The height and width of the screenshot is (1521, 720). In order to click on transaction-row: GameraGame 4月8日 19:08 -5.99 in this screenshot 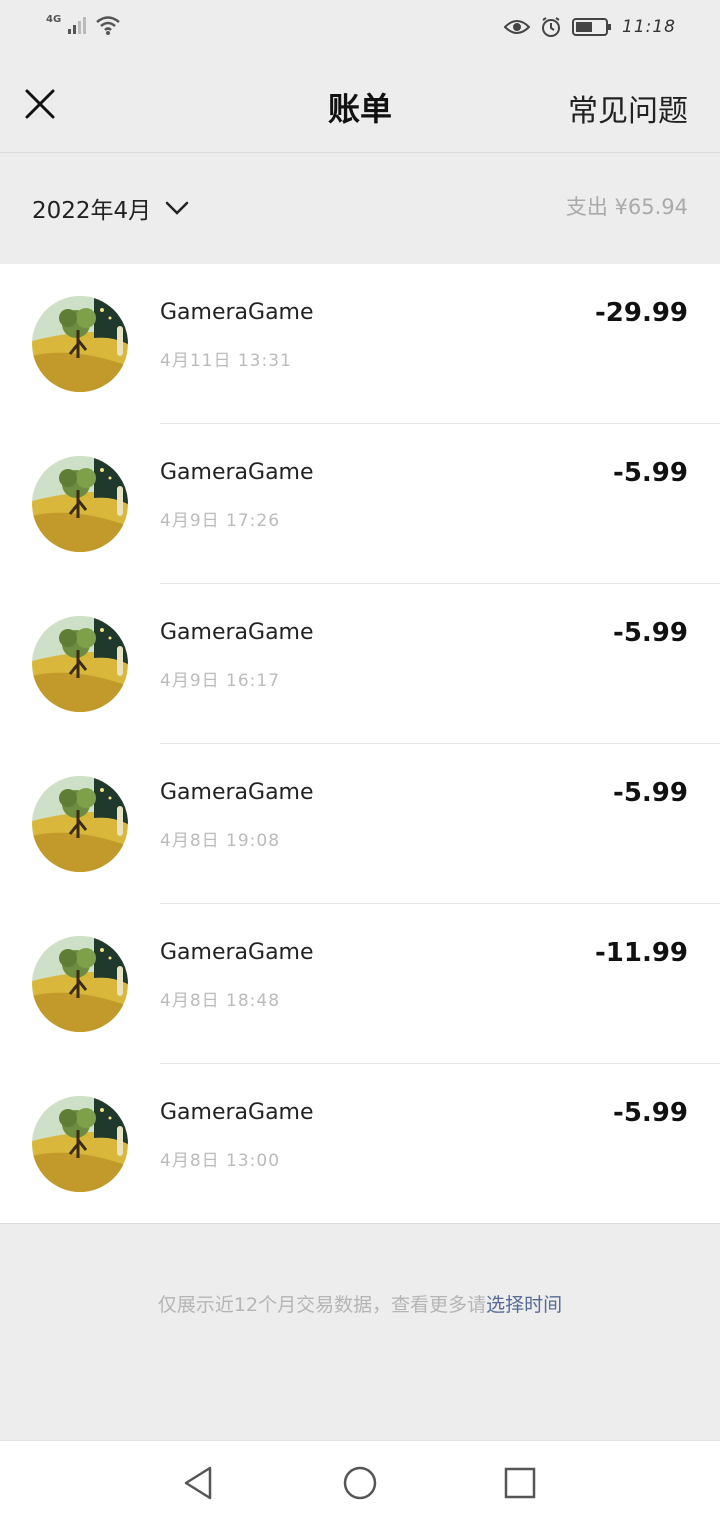, I will do `click(360, 824)`.